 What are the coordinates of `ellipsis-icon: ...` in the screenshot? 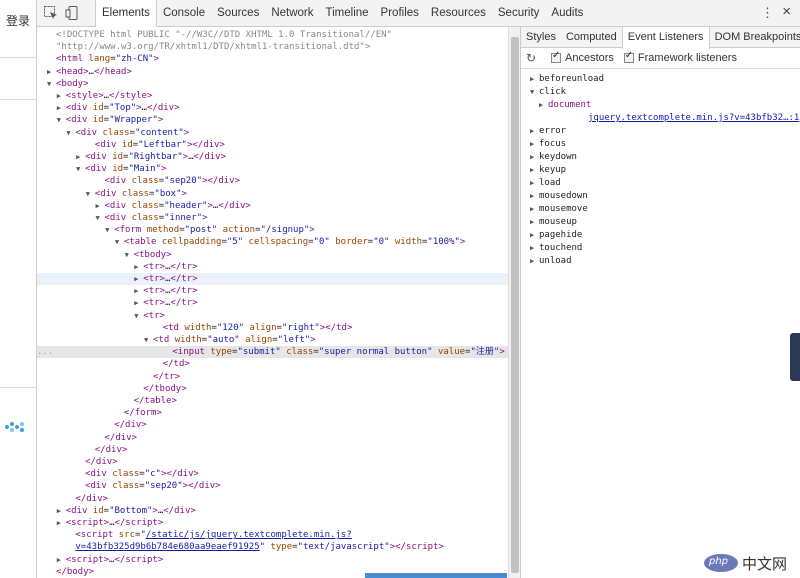 It's located at (45, 352).